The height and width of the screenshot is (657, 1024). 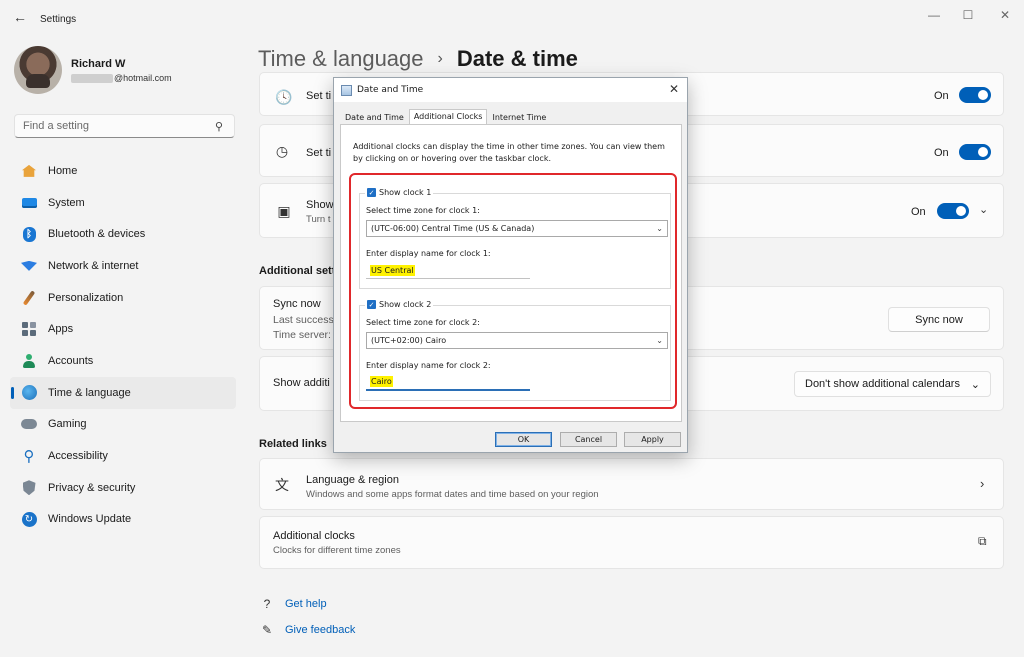 What do you see at coordinates (143, 78) in the screenshot?
I see `email-suffix: @hotmail.com` at bounding box center [143, 78].